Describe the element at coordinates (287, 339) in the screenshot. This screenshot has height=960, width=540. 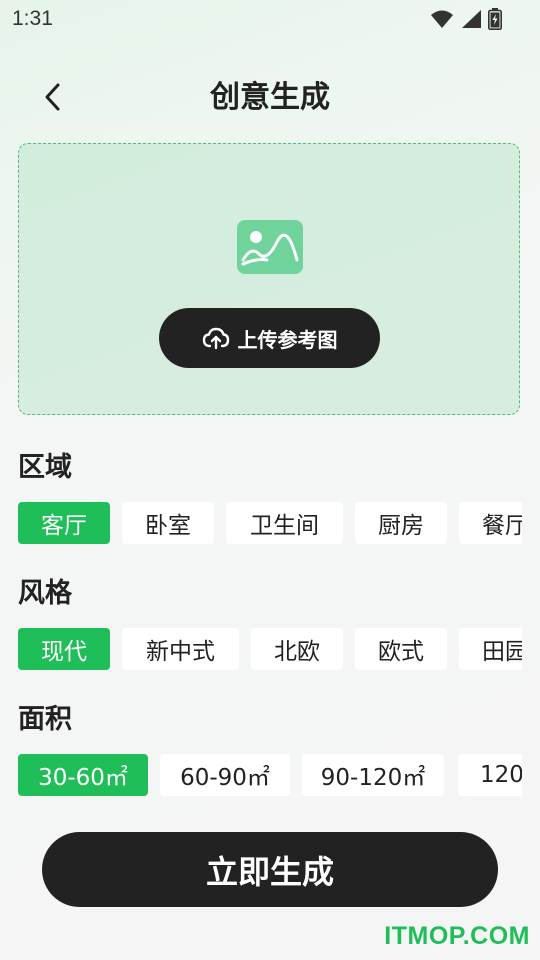
I see `upload-button-label: 上传参考图` at that location.